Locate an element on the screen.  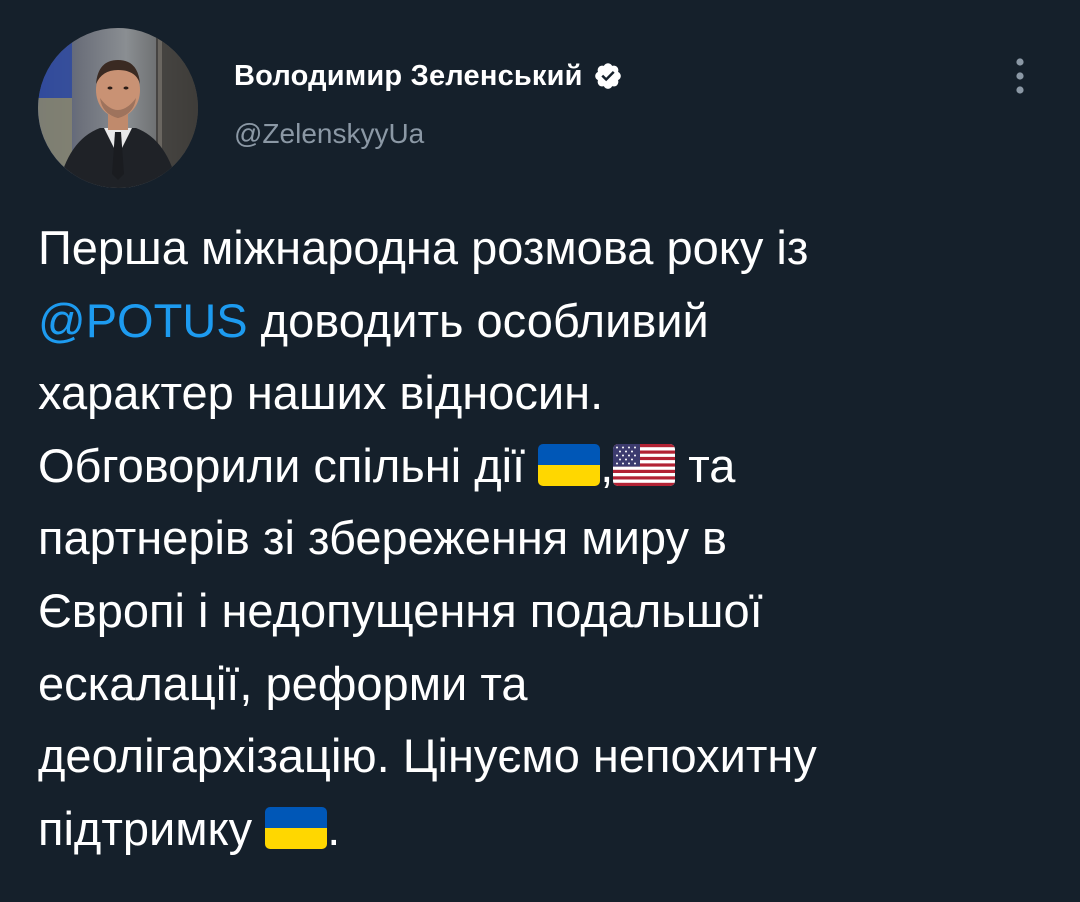
tweet-line: @POTUS доводить особливий is located at coordinates (543, 321).